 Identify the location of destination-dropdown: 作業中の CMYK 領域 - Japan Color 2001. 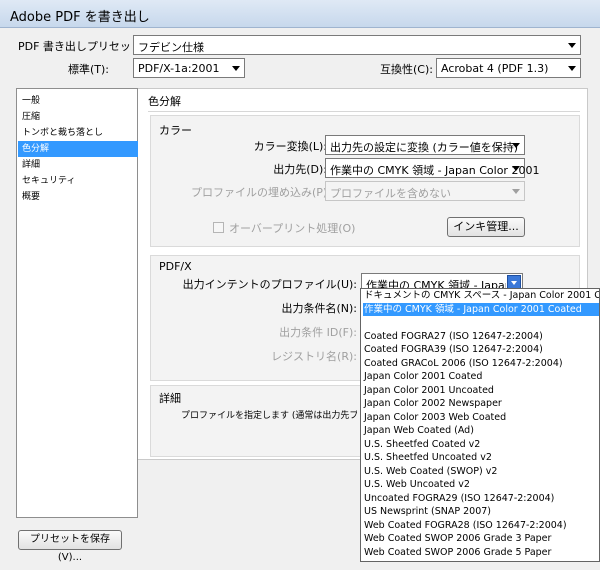
(432, 168).